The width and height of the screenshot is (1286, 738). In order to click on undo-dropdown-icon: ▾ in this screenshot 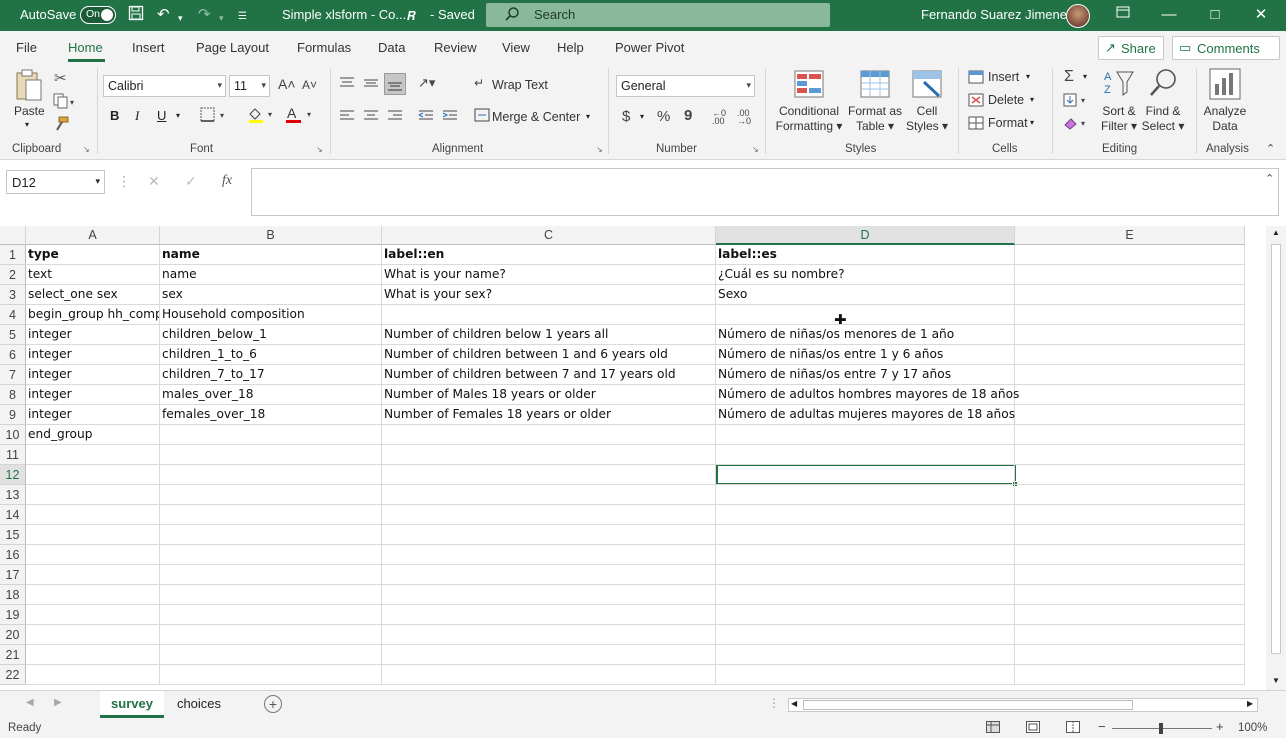, I will do `click(180, 18)`.